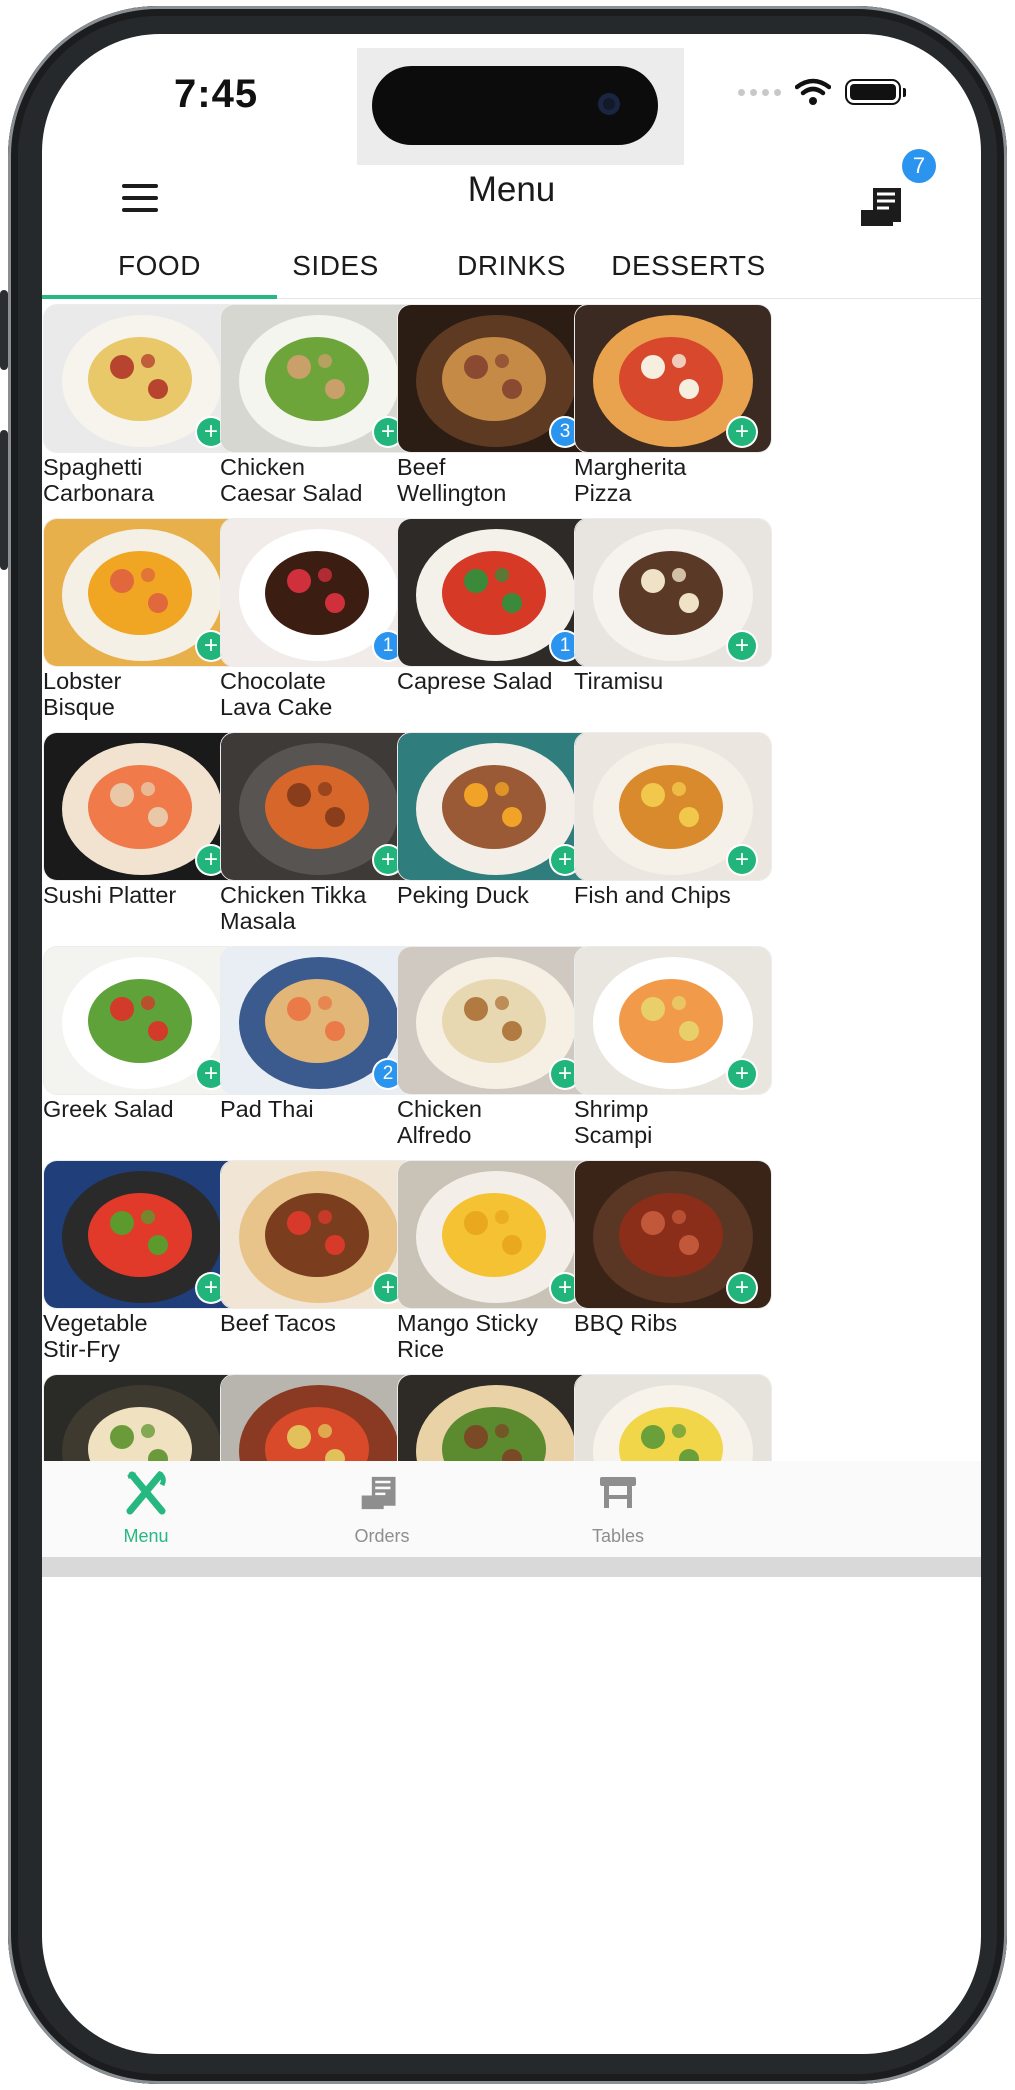 This screenshot has width=1015, height=2090. Describe the element at coordinates (421, 1349) in the screenshot. I see `item-name-line2: Rice` at that location.